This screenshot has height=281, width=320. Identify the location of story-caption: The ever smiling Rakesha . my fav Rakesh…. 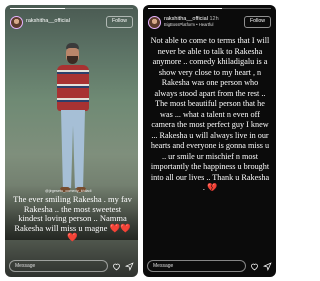
(72, 218).